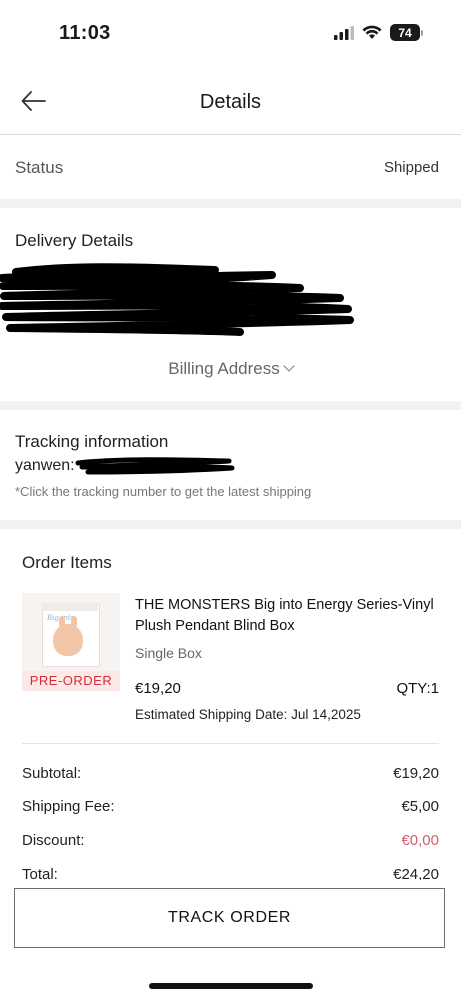  I want to click on home-indicator, so click(231, 986).